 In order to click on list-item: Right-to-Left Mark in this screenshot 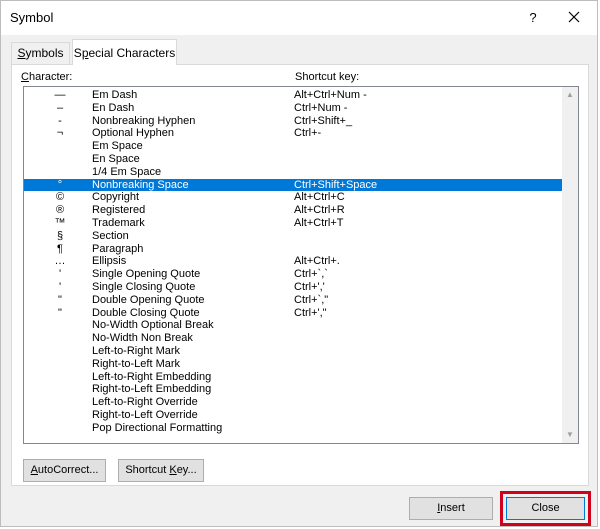, I will do `click(294, 364)`.